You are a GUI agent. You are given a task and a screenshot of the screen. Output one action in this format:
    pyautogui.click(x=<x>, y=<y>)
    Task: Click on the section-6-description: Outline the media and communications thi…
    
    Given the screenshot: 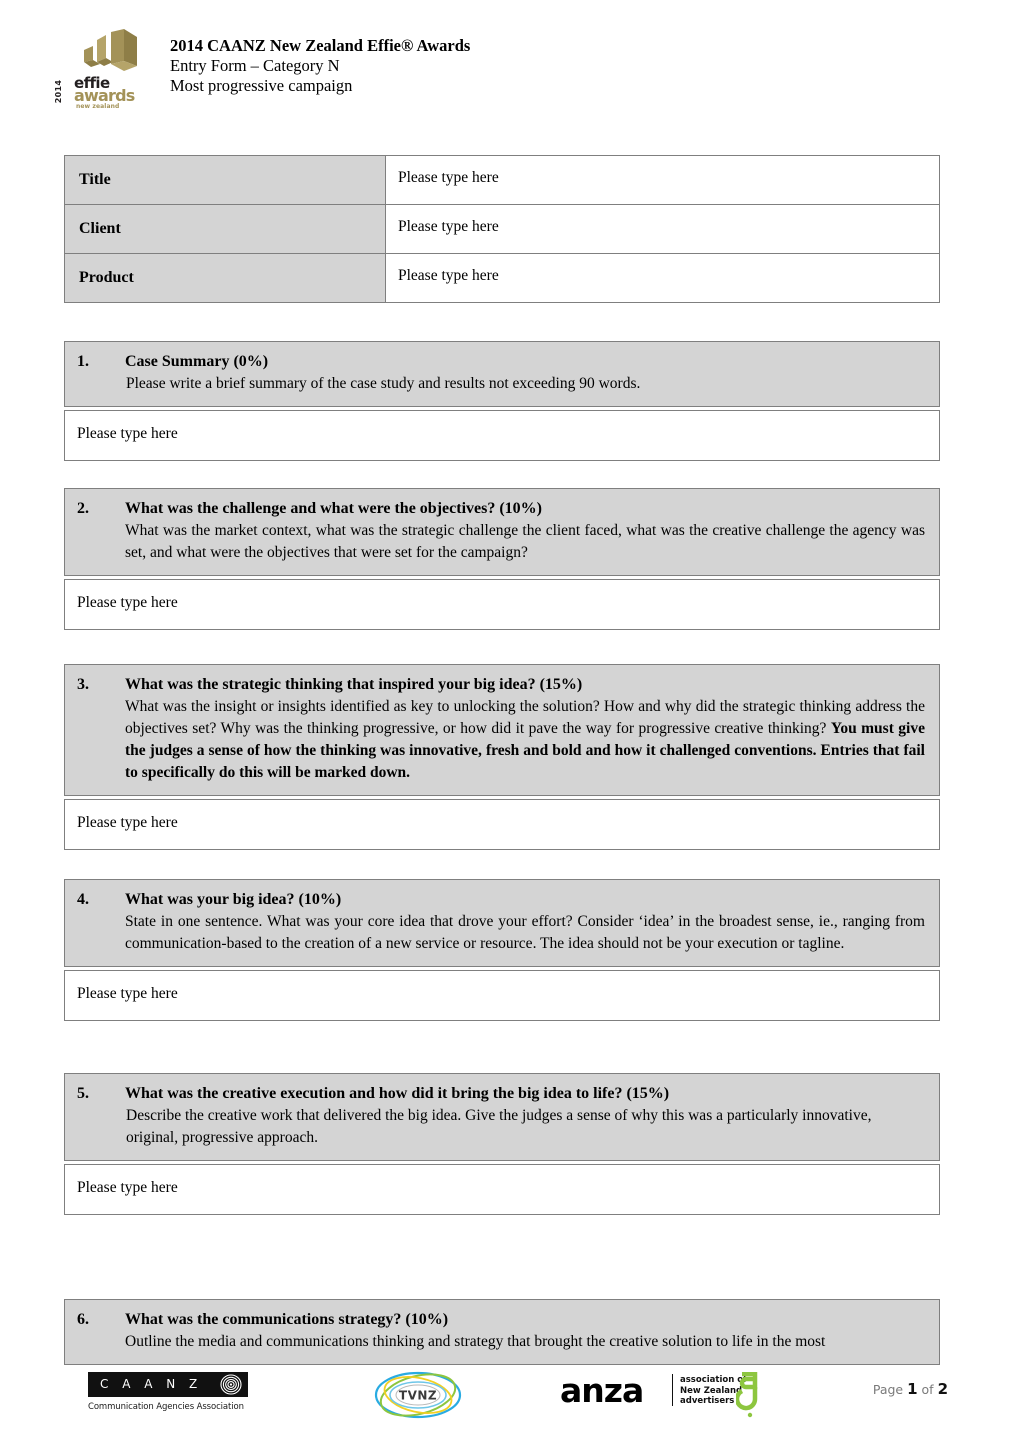 What is the action you would take?
    pyautogui.click(x=475, y=1341)
    